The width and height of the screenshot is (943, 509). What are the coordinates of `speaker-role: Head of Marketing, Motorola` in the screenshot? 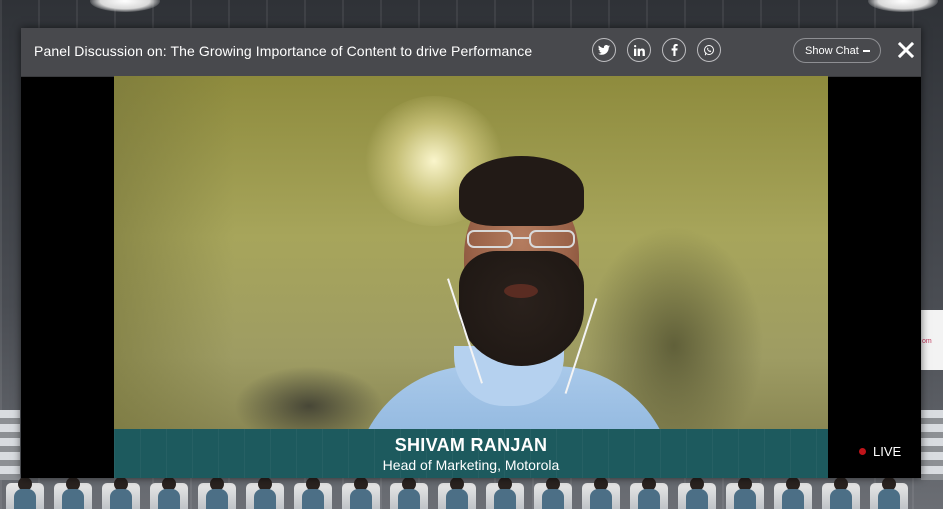 It's located at (471, 465).